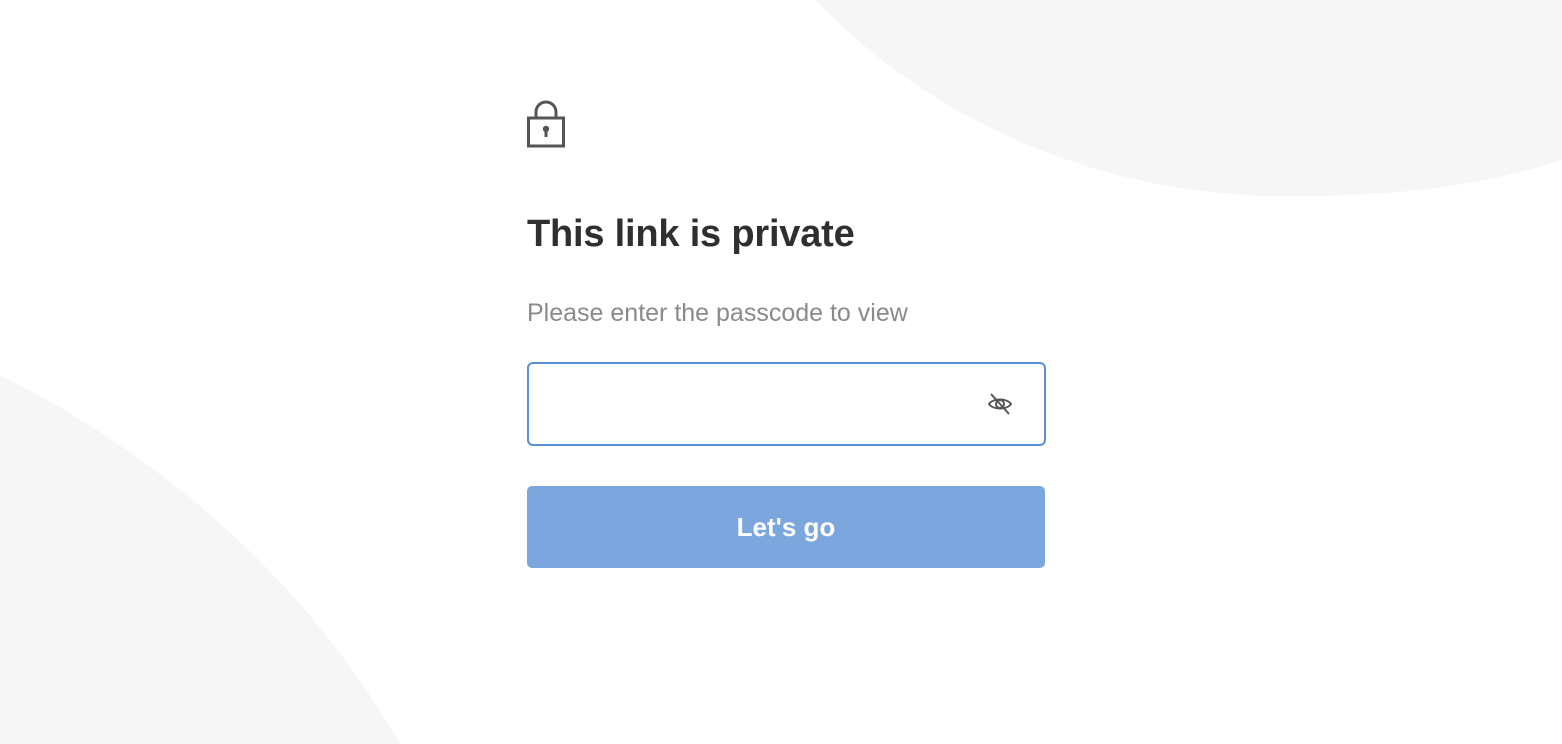 The image size is (1562, 744). What do you see at coordinates (757, 405) in the screenshot?
I see `passcode-input` at bounding box center [757, 405].